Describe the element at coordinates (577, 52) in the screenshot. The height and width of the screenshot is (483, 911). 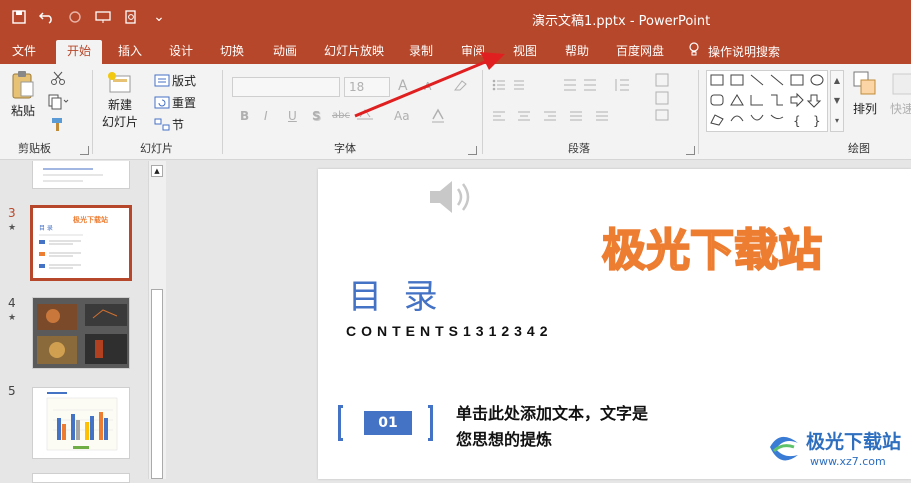
I see `tab-help: 帮助` at that location.